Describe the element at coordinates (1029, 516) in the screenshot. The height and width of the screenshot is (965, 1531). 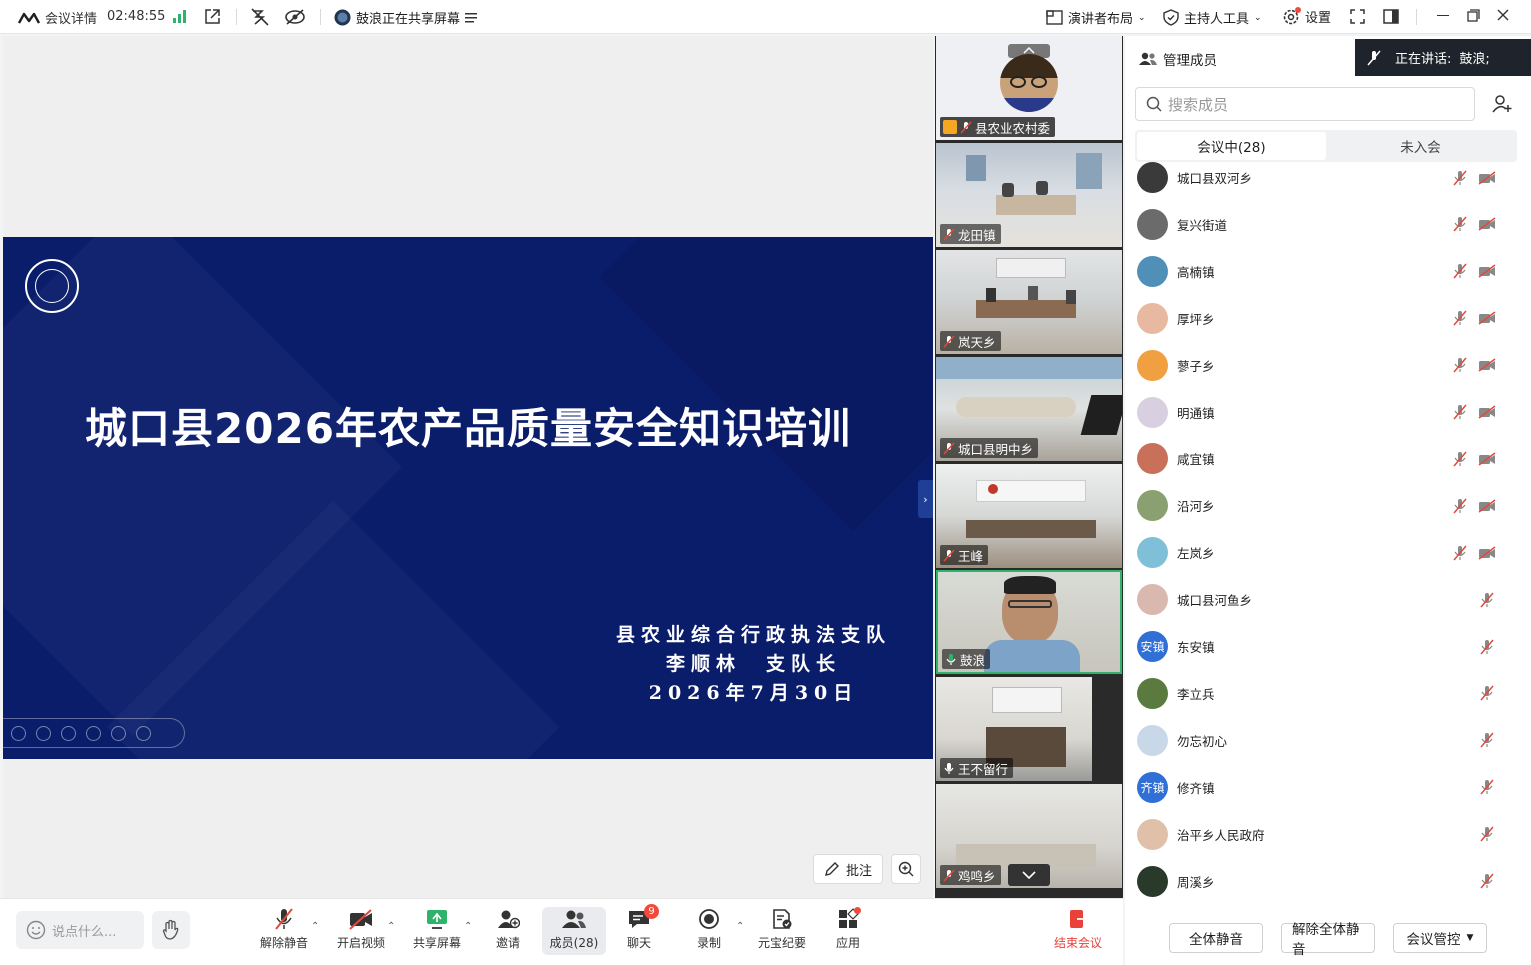
I see `video-tile: 王峰` at that location.